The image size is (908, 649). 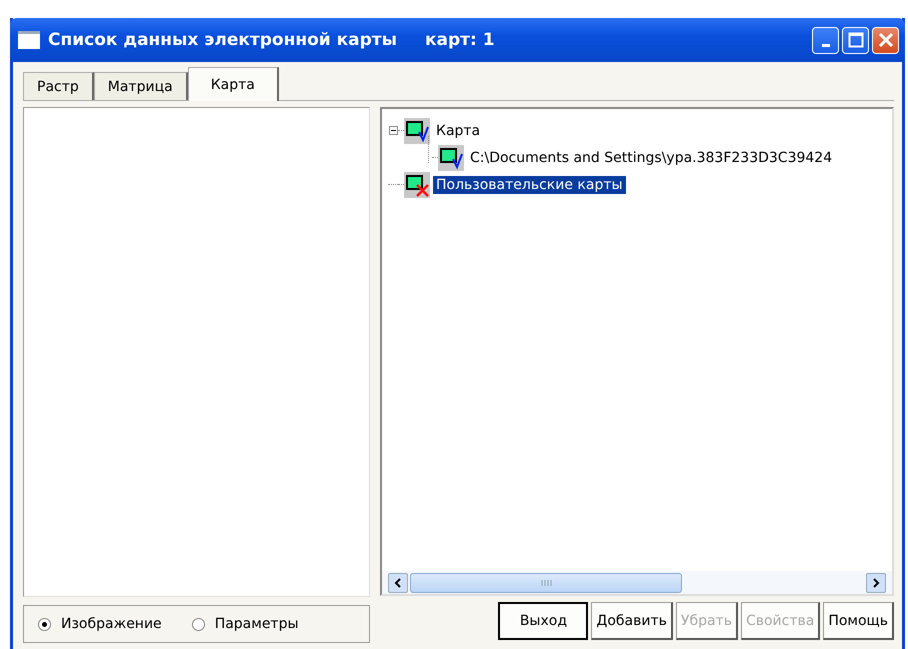 I want to click on scroll-left-button, so click(x=398, y=582).